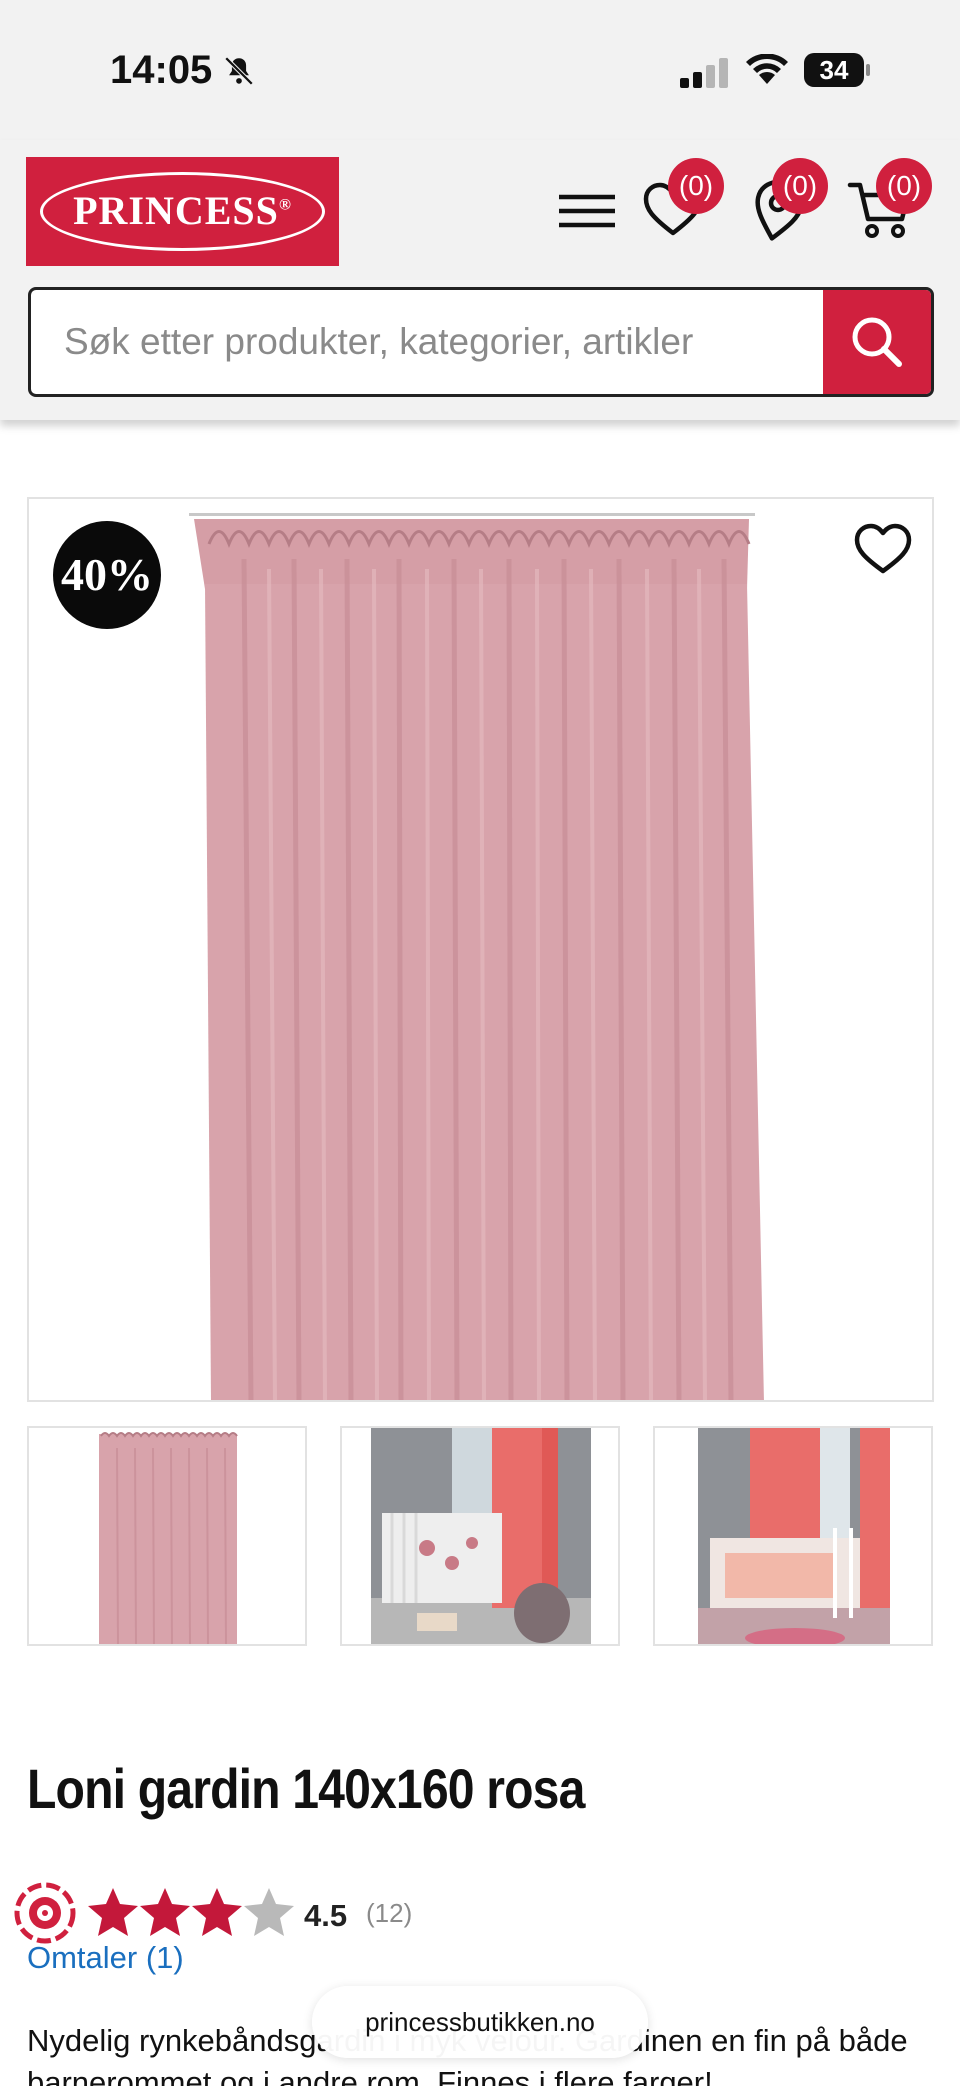 This screenshot has width=960, height=2086. I want to click on search-button, so click(877, 342).